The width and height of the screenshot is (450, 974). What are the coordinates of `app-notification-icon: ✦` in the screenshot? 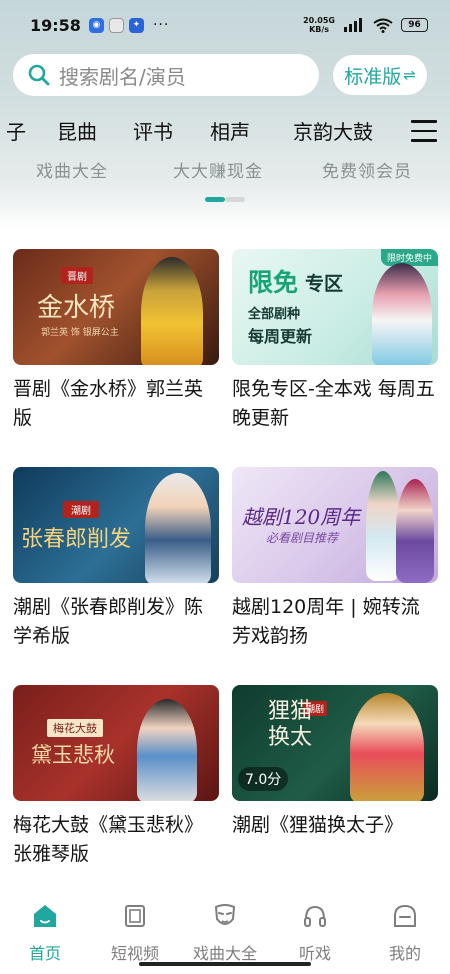 It's located at (136, 25).